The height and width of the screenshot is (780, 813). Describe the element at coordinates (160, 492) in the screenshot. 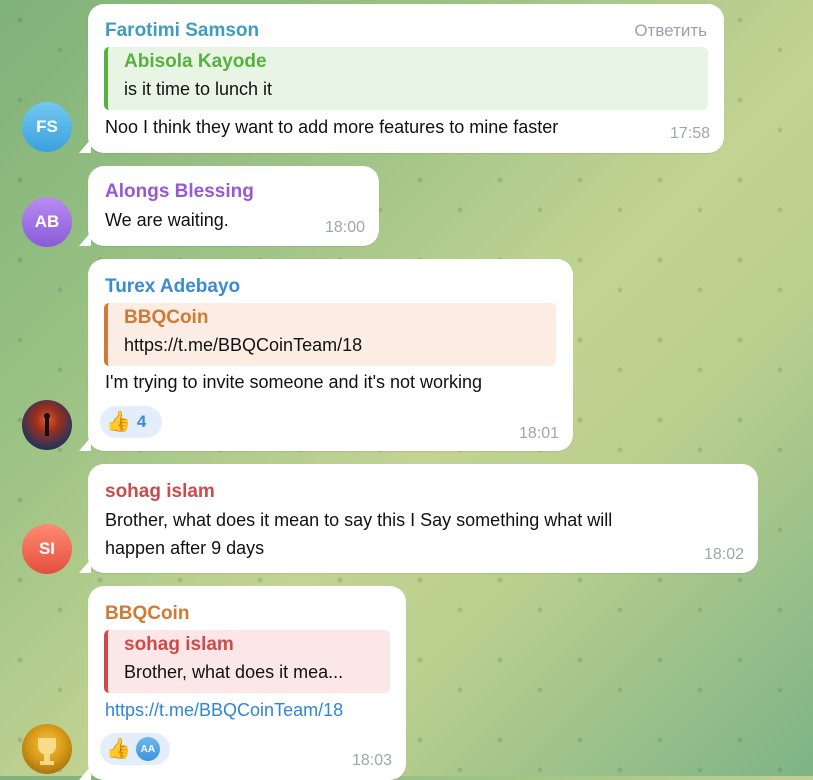

I see `sender-name: sohag islam` at that location.